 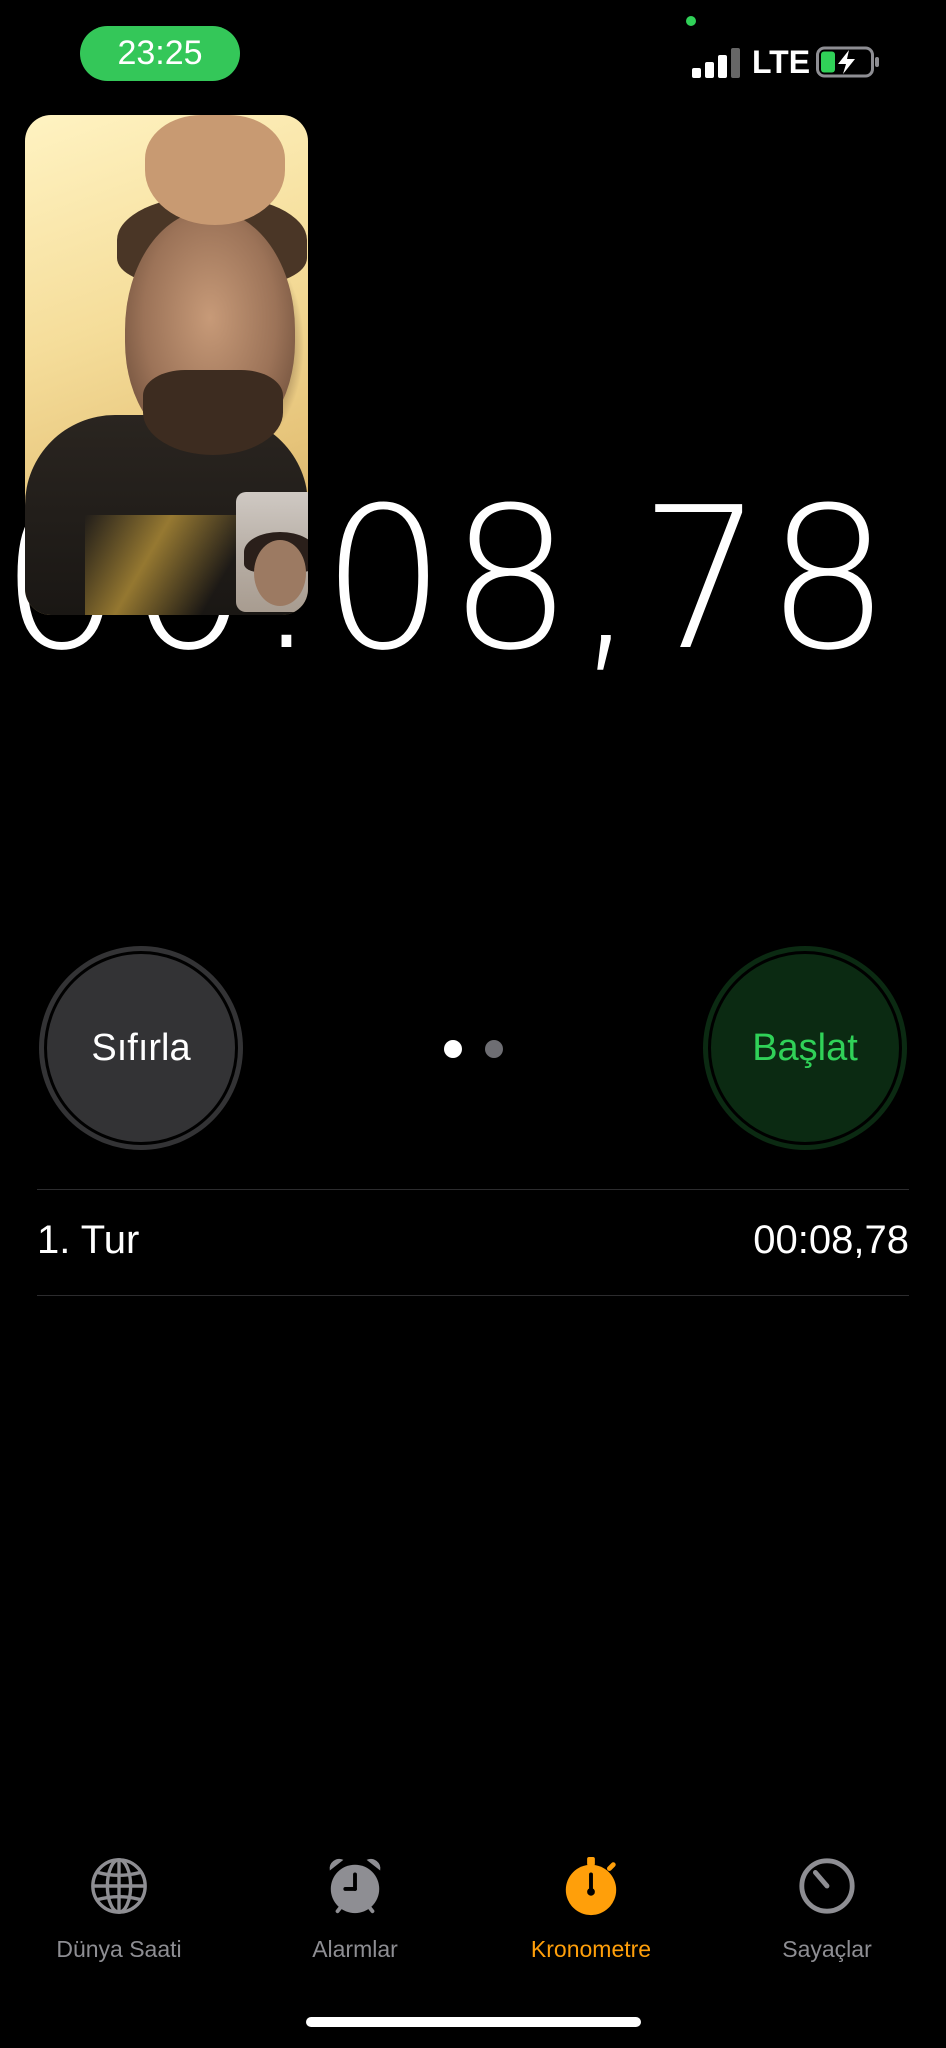 I want to click on timer-icon, so click(x=827, y=1886).